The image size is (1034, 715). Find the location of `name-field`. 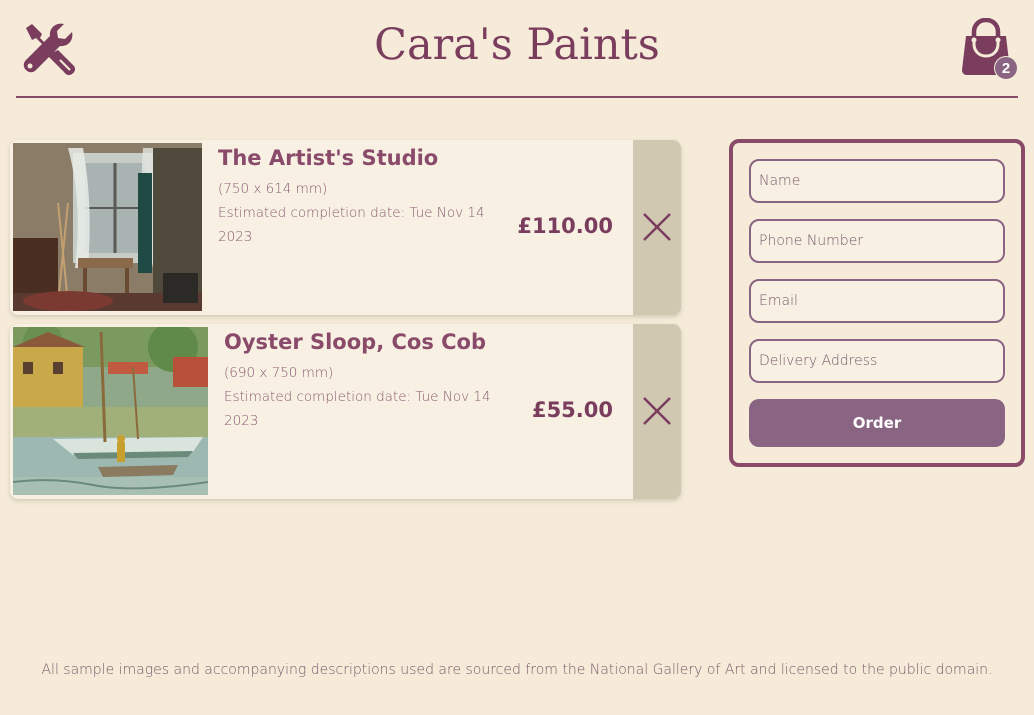

name-field is located at coordinates (877, 181).